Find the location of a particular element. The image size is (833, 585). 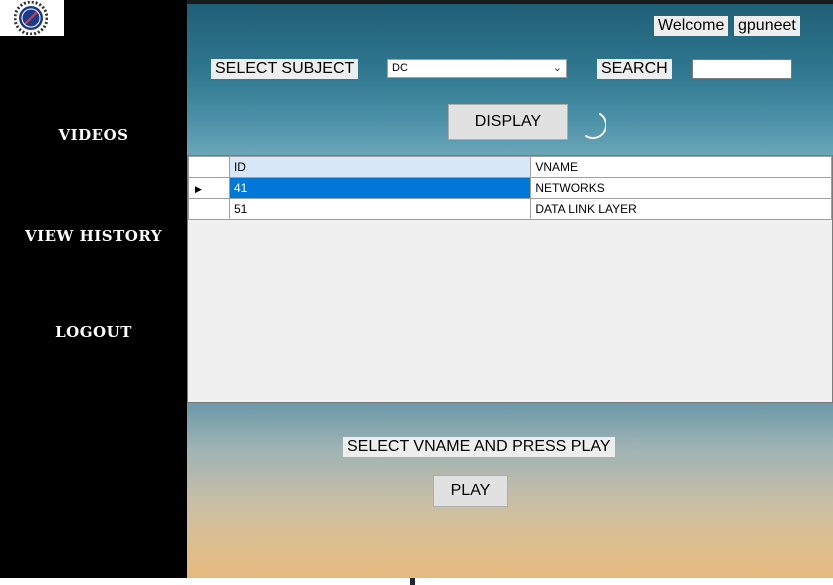

username-label: gpuneet is located at coordinates (767, 26).